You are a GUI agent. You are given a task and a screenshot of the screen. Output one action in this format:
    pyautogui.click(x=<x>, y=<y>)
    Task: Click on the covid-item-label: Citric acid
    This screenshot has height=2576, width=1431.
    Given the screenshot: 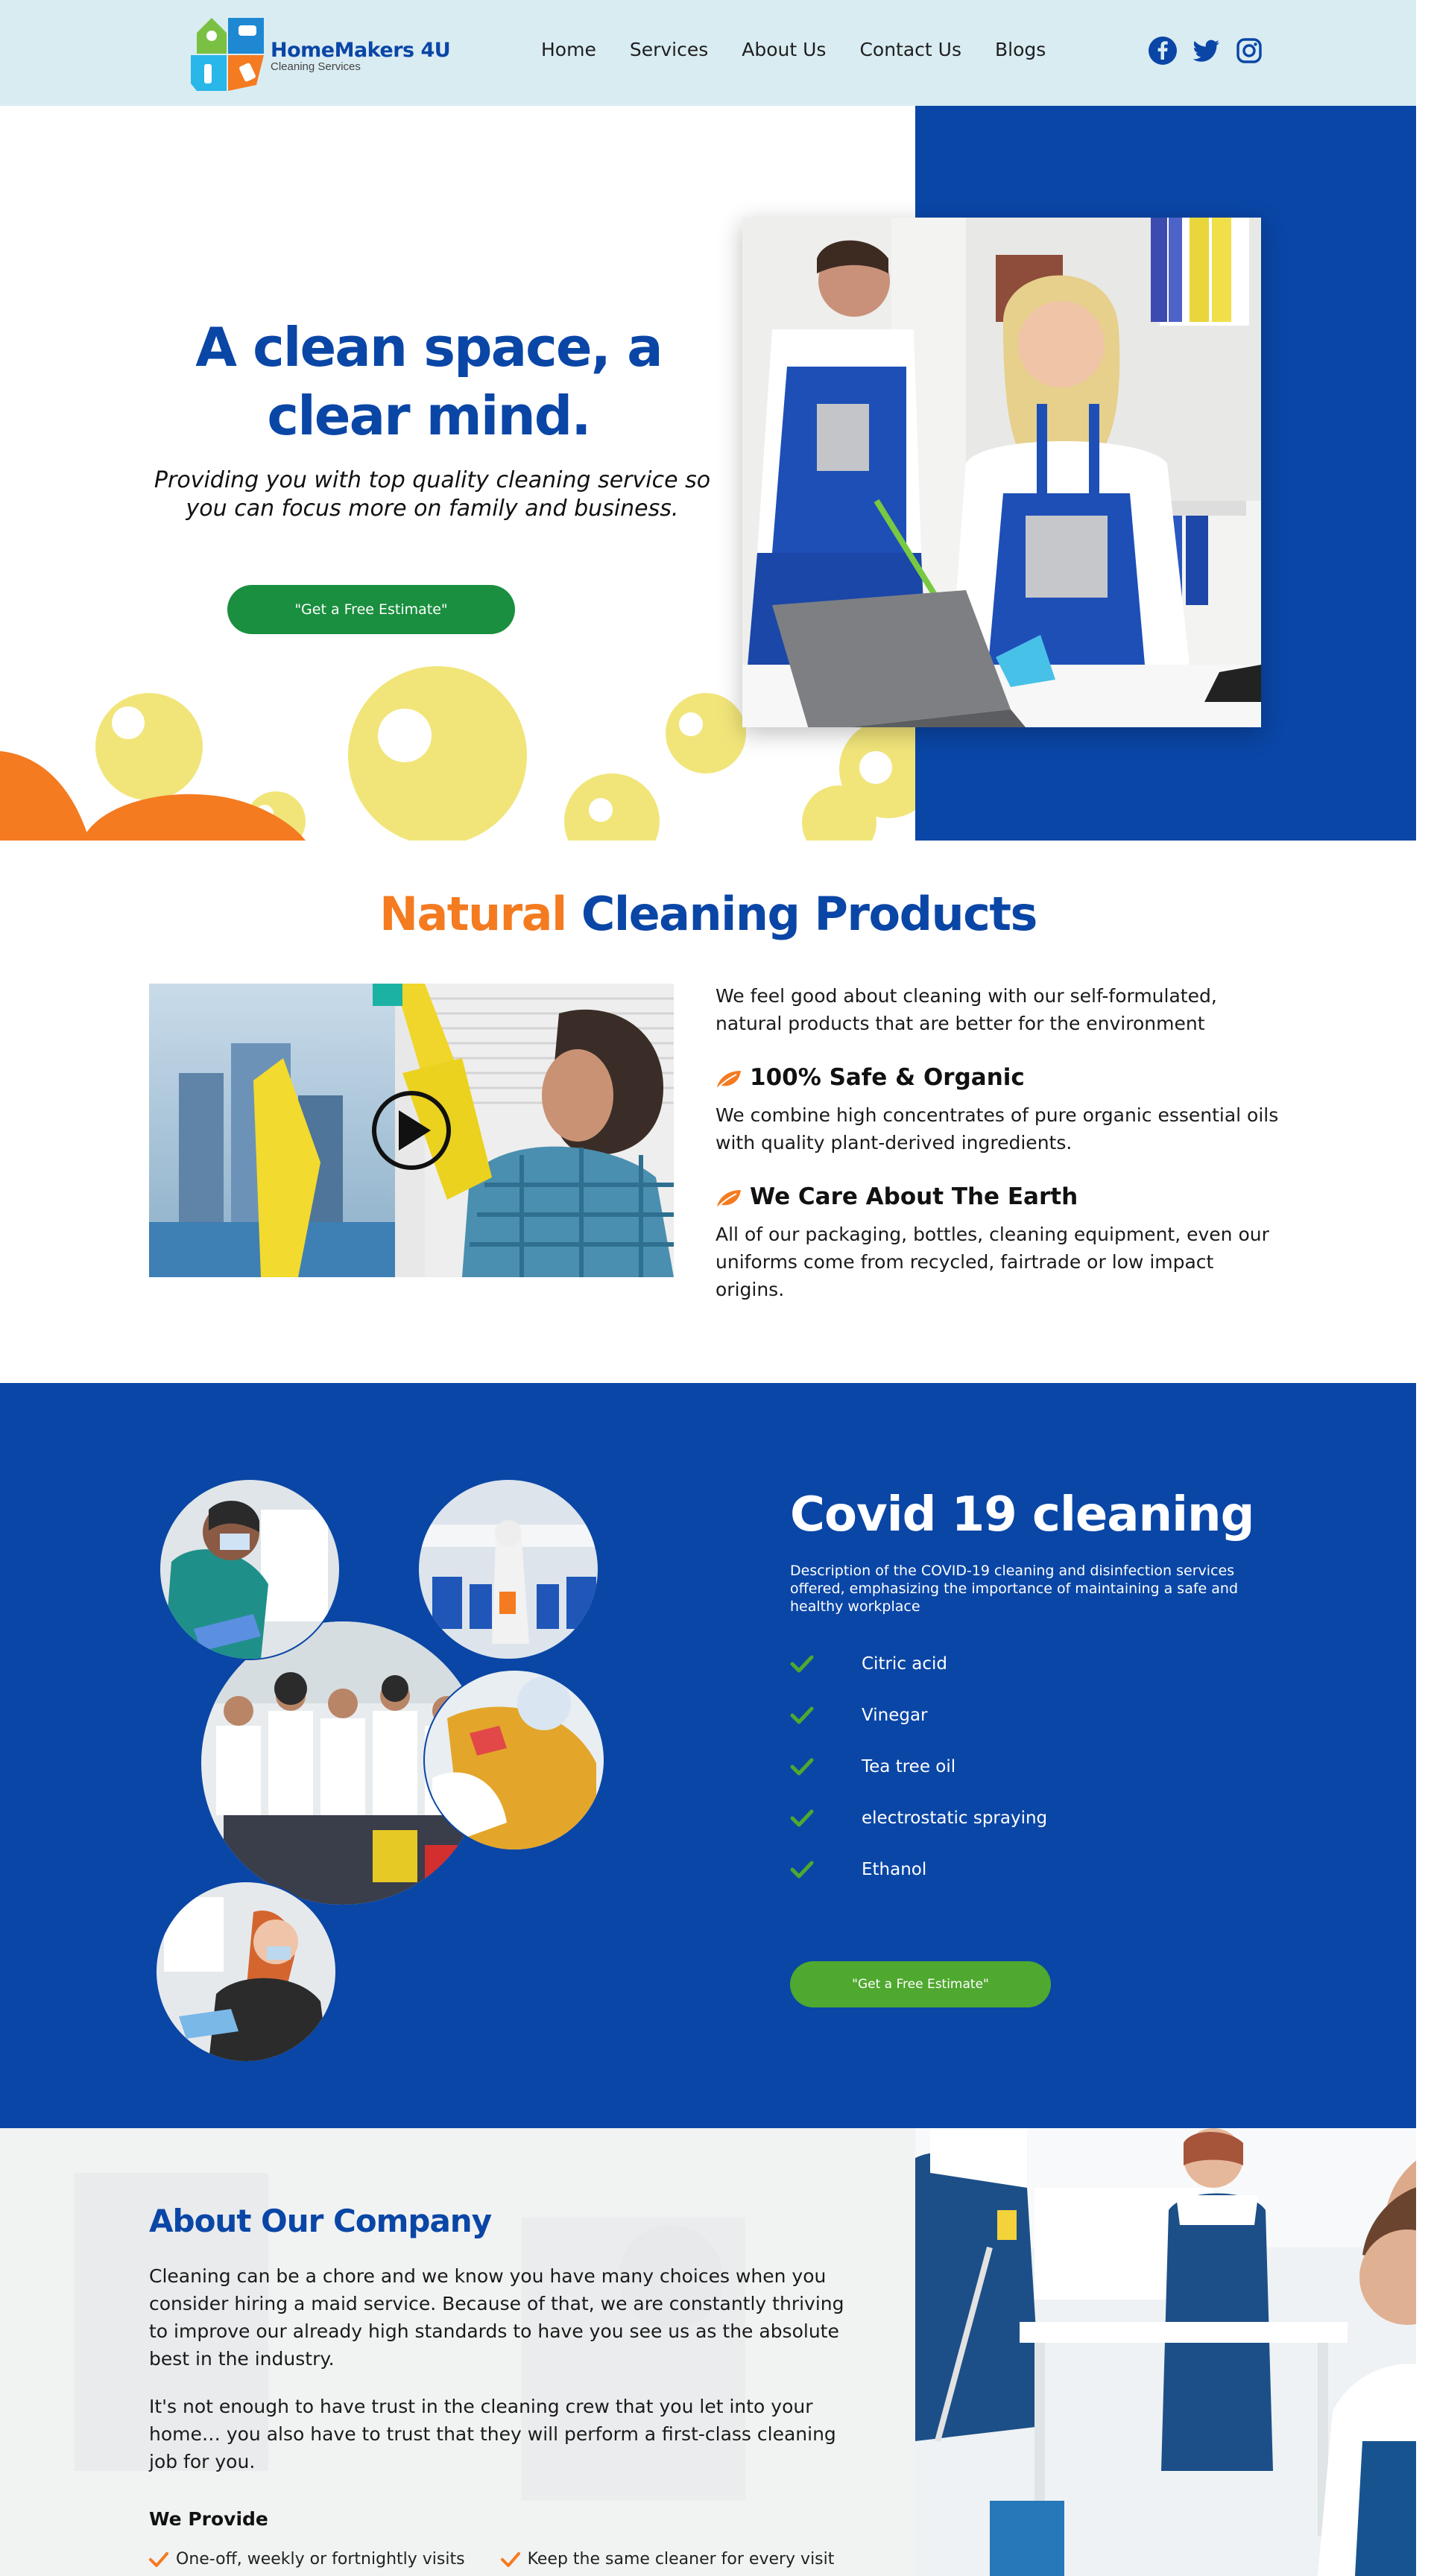 What is the action you would take?
    pyautogui.click(x=905, y=1663)
    